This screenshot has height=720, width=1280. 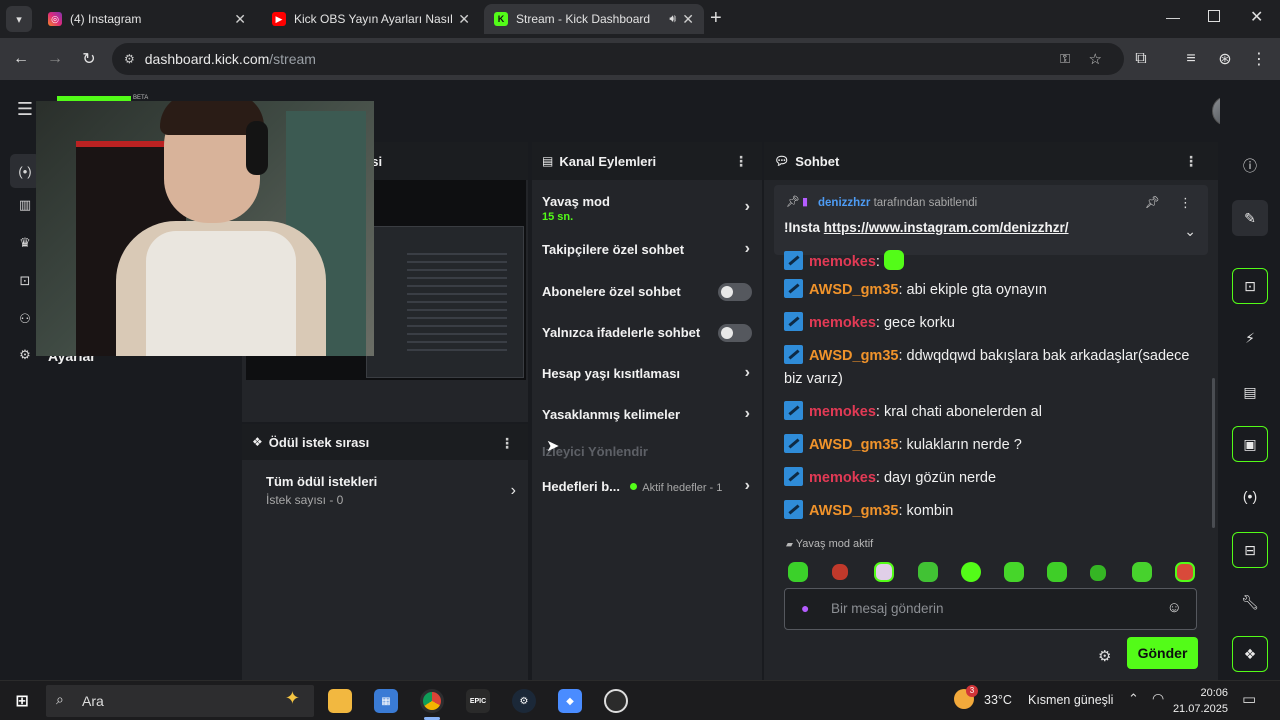 I want to click on tab-instagram: ◎ (4) Instagram ✕, so click(x=147, y=19).